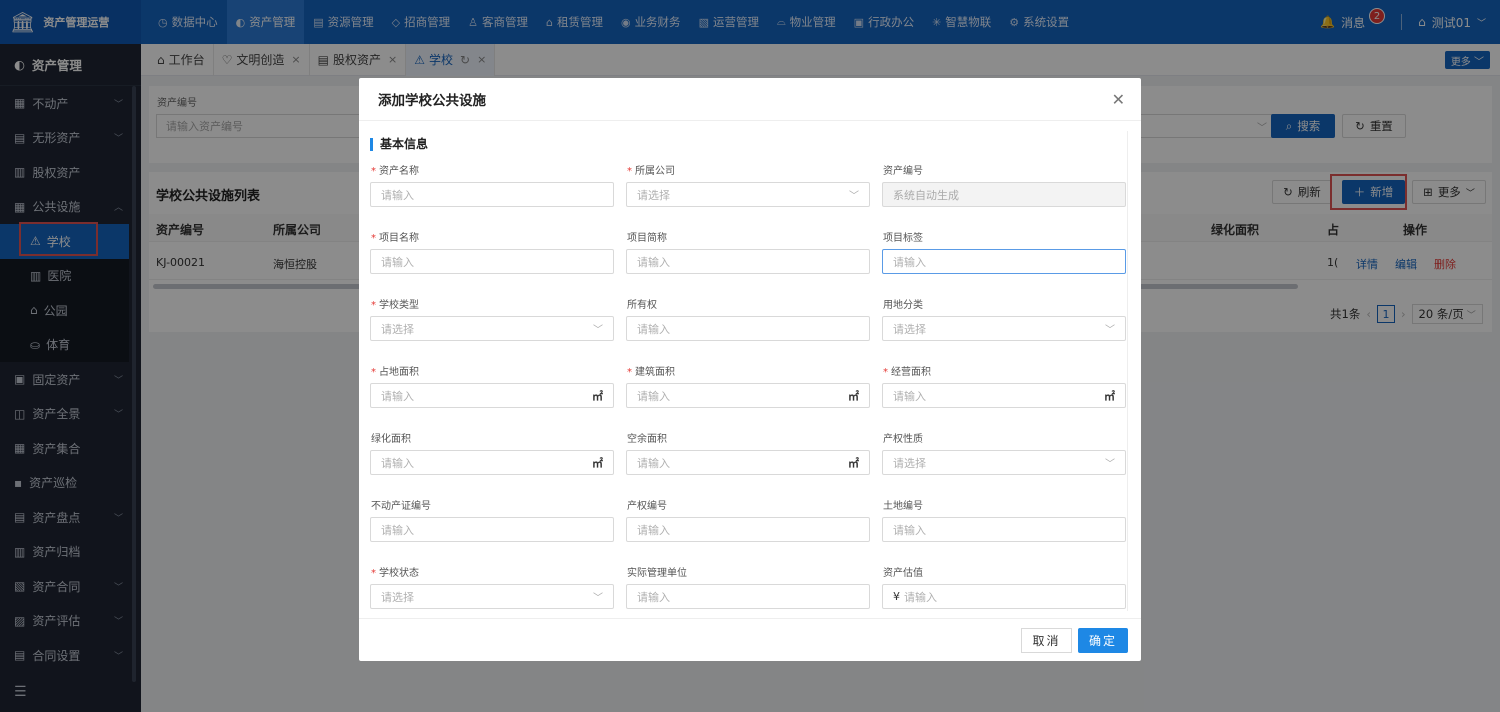  What do you see at coordinates (399, 372) in the screenshot?
I see `field-label-text: 占地面积` at bounding box center [399, 372].